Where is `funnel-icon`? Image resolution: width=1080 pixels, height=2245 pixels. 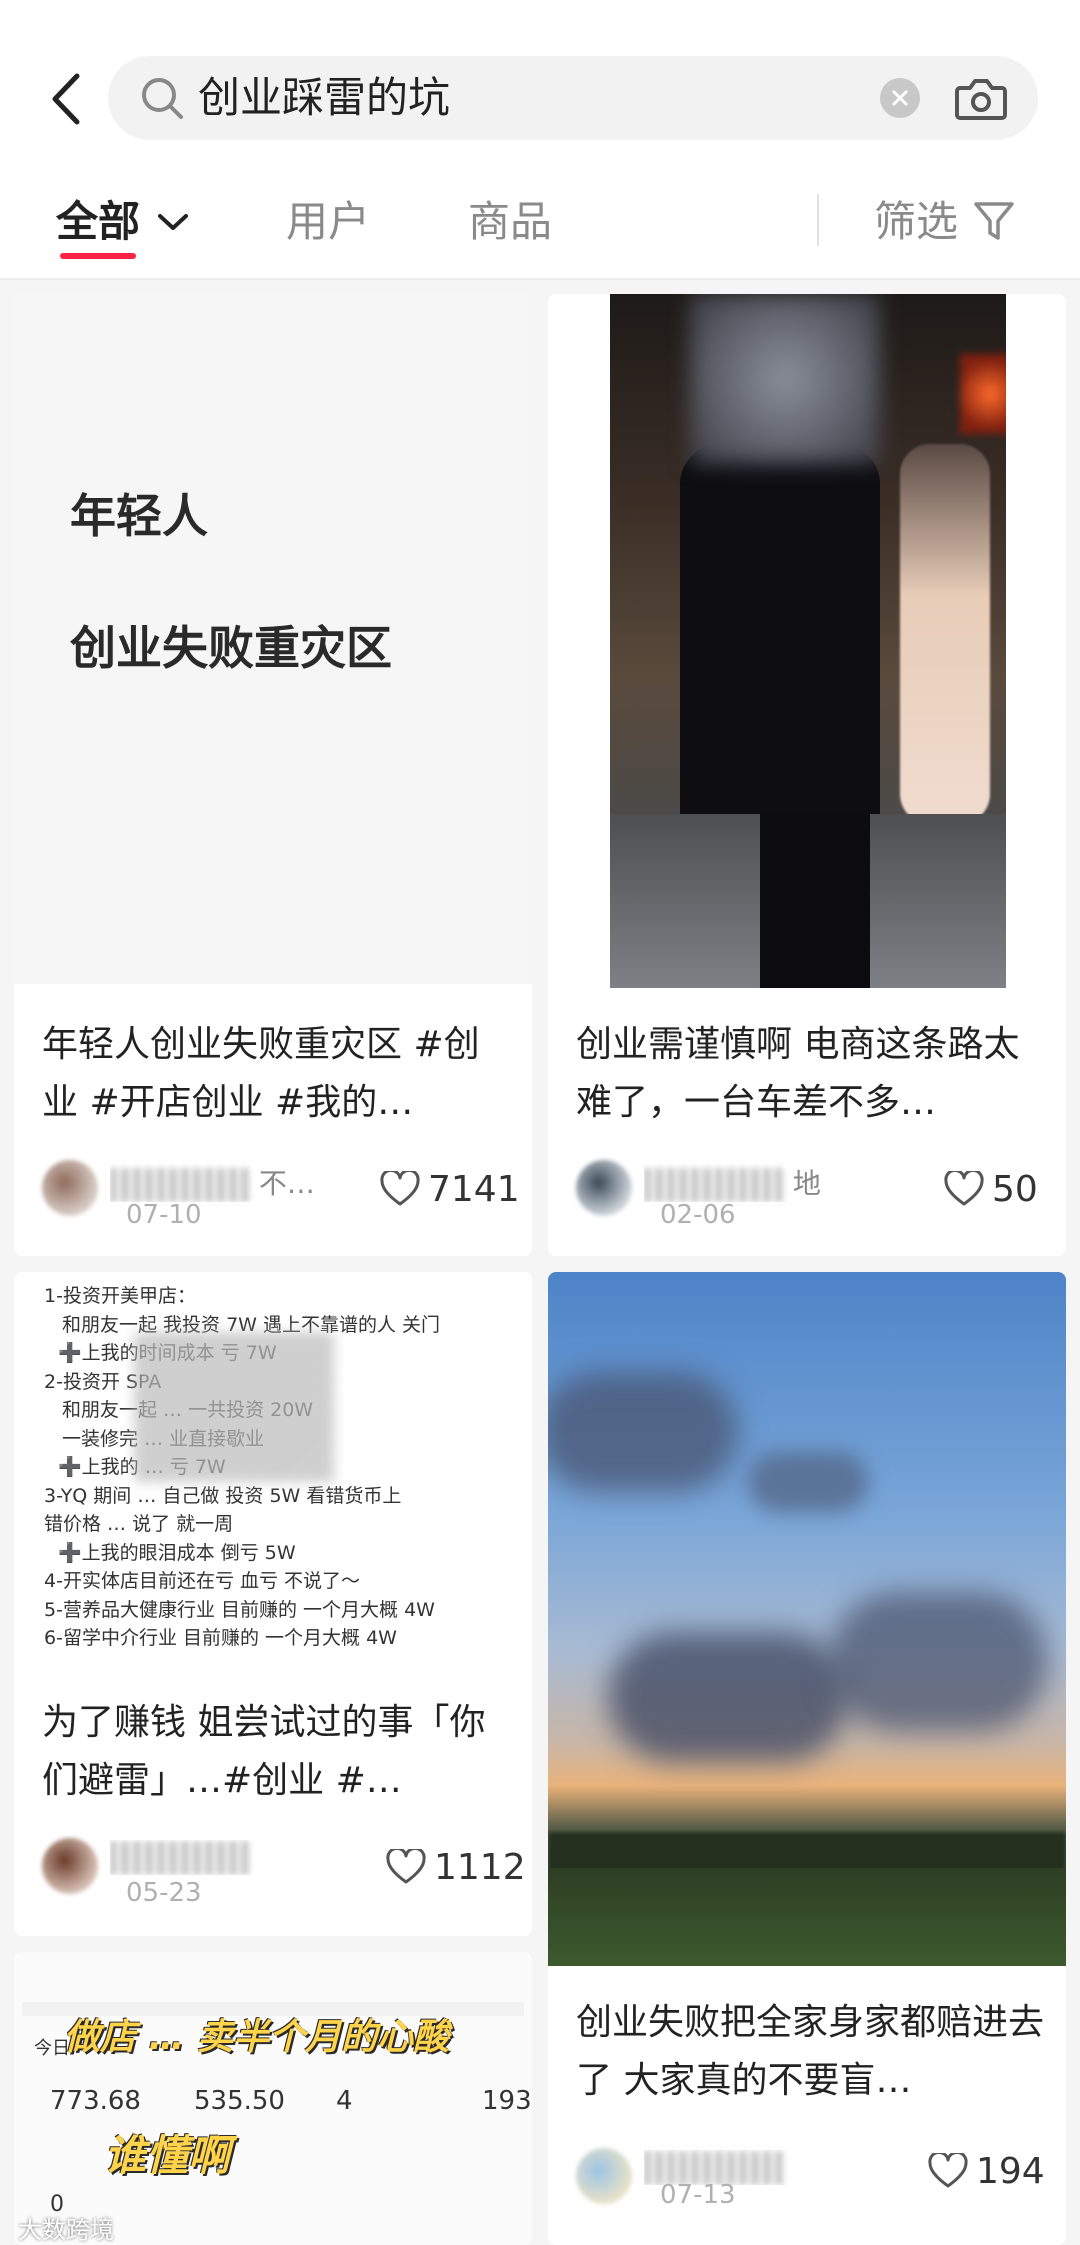
funnel-icon is located at coordinates (994, 221).